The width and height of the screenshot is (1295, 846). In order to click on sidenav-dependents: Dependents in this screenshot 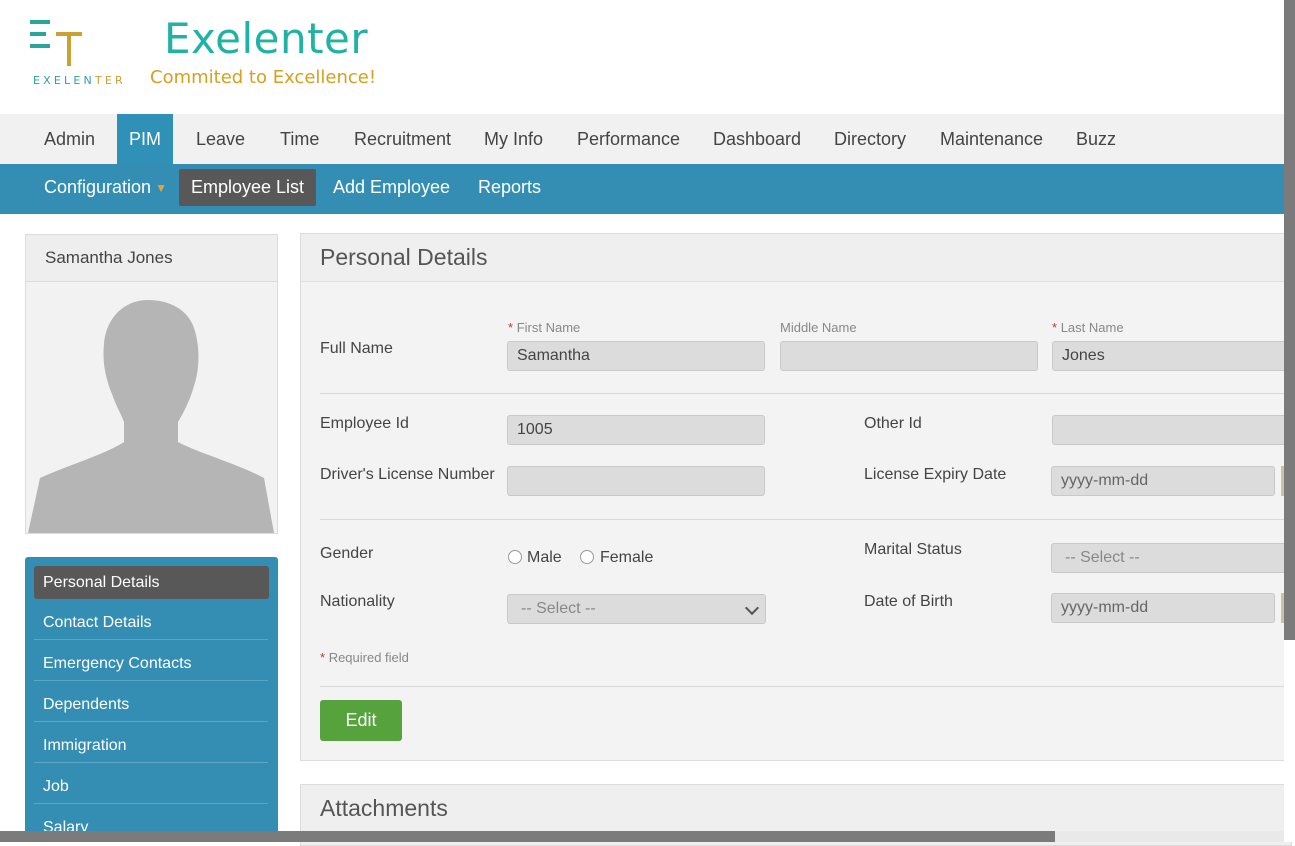, I will do `click(151, 705)`.